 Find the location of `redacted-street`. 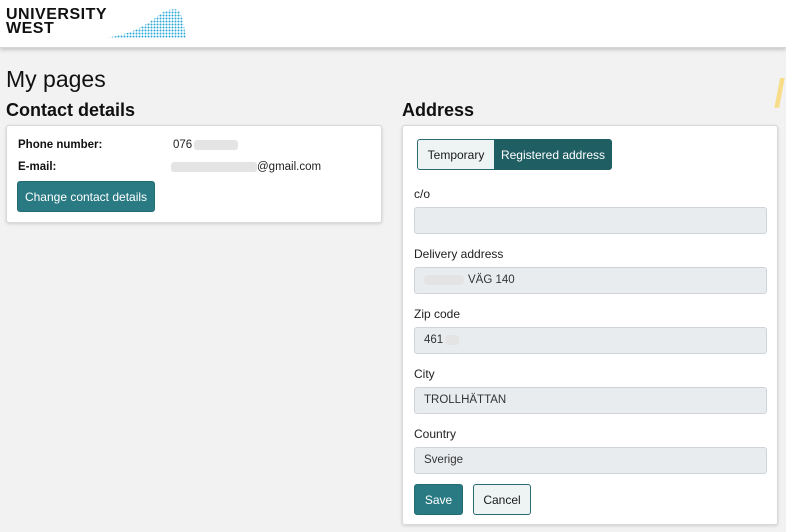

redacted-street is located at coordinates (444, 279).